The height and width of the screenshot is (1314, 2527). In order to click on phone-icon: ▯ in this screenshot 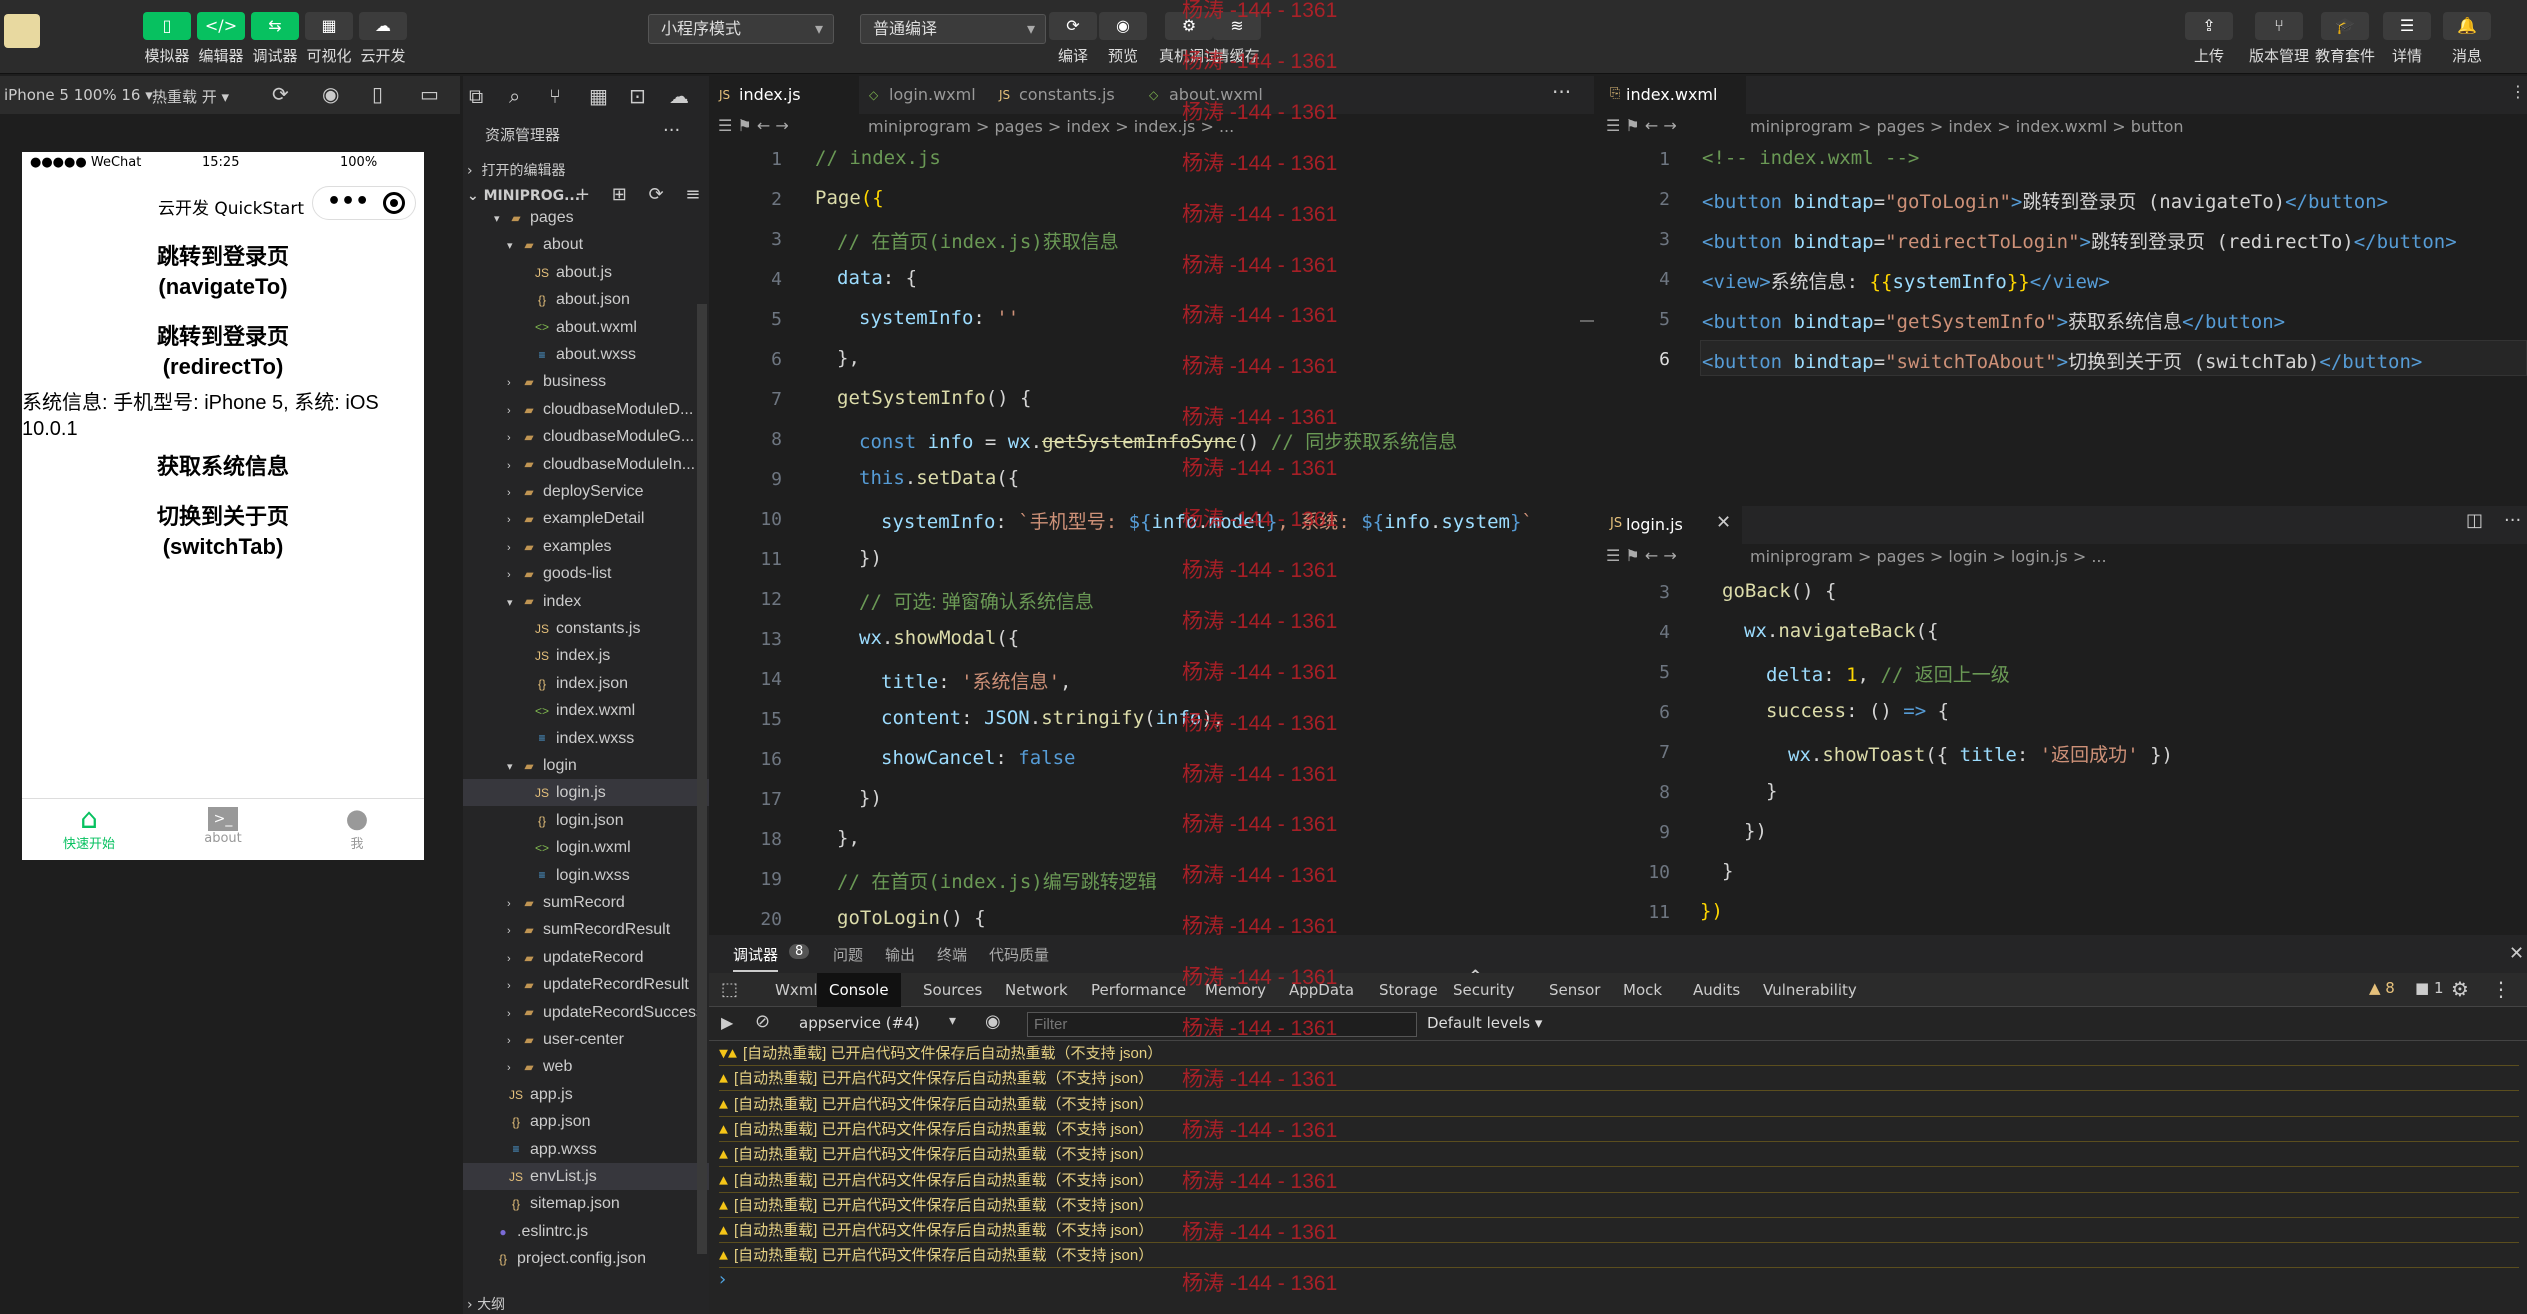, I will do `click(377, 94)`.